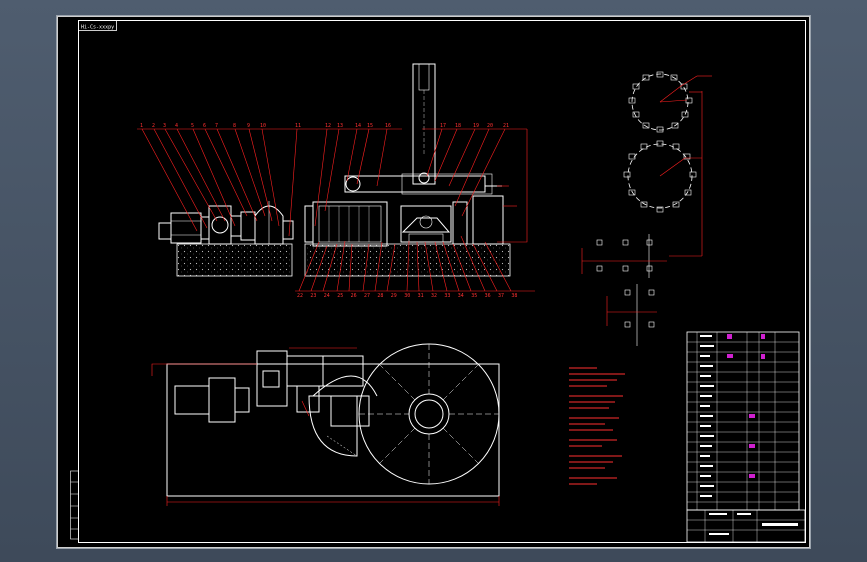 Image resolution: width=867 pixels, height=562 pixels. What do you see at coordinates (300, 296) in the screenshot?
I see `callout-number-22: 22` at bounding box center [300, 296].